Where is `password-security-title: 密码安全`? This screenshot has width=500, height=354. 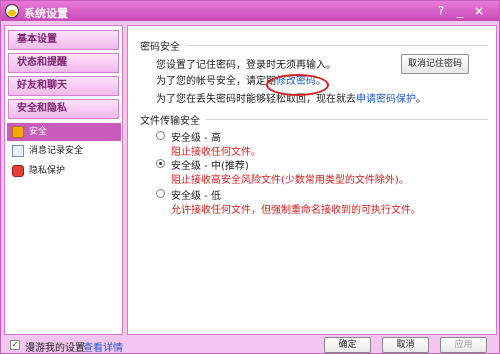 password-security-title: 密码安全 is located at coordinates (160, 47).